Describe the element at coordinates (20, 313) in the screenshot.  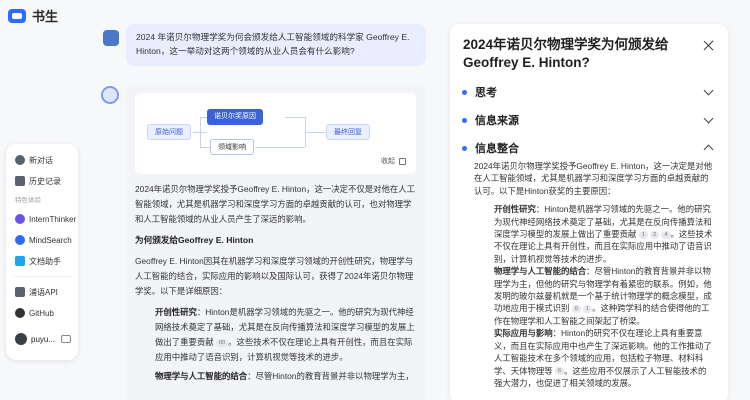
I see `github-icon` at that location.